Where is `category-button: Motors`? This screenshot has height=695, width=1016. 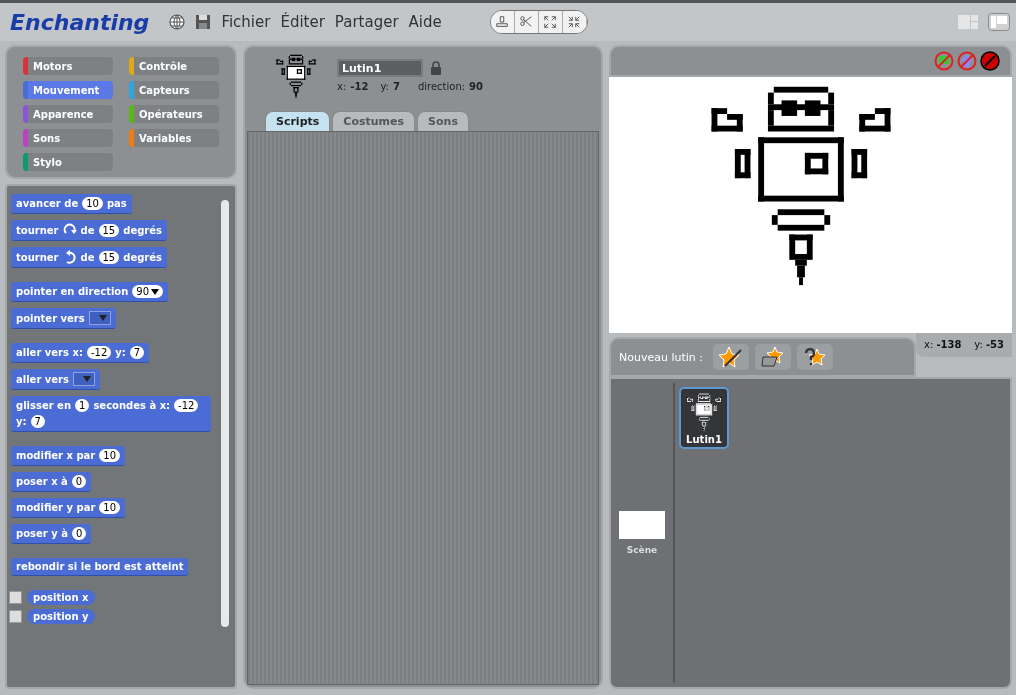 category-button: Motors is located at coordinates (68, 66).